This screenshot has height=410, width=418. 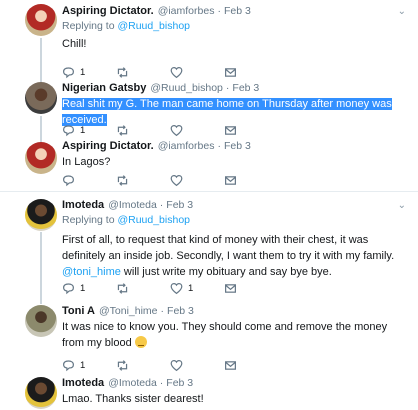 I want to click on tweet-text: Chill!, so click(x=74, y=44).